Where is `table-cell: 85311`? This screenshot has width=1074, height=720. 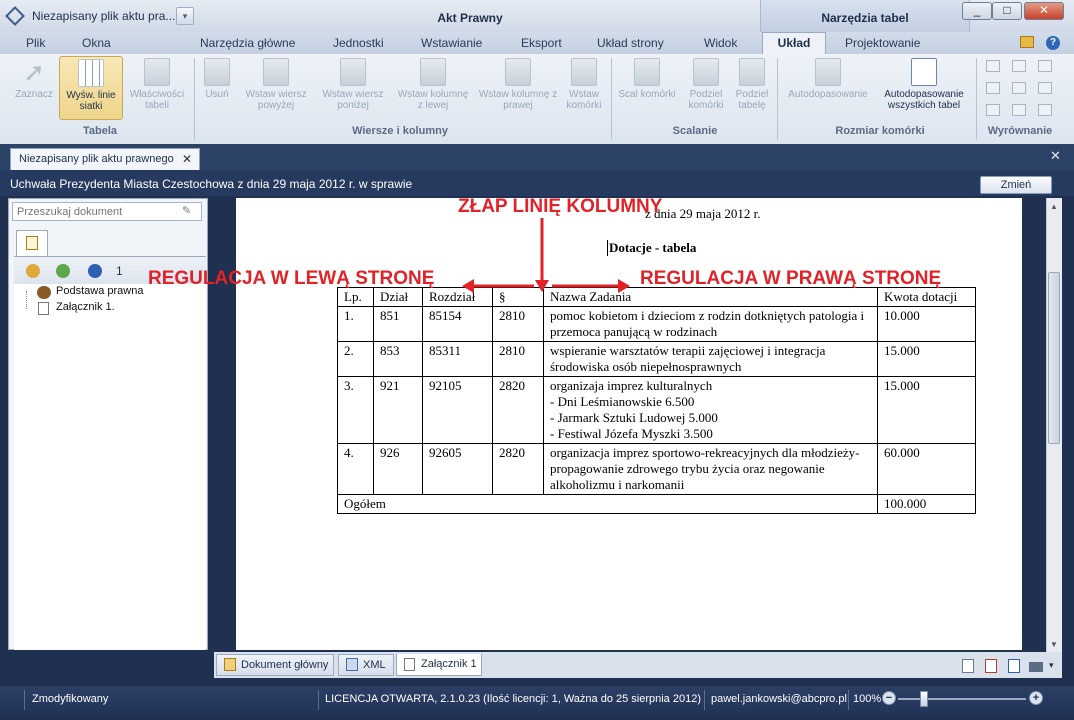
table-cell: 85311 is located at coordinates (457, 359).